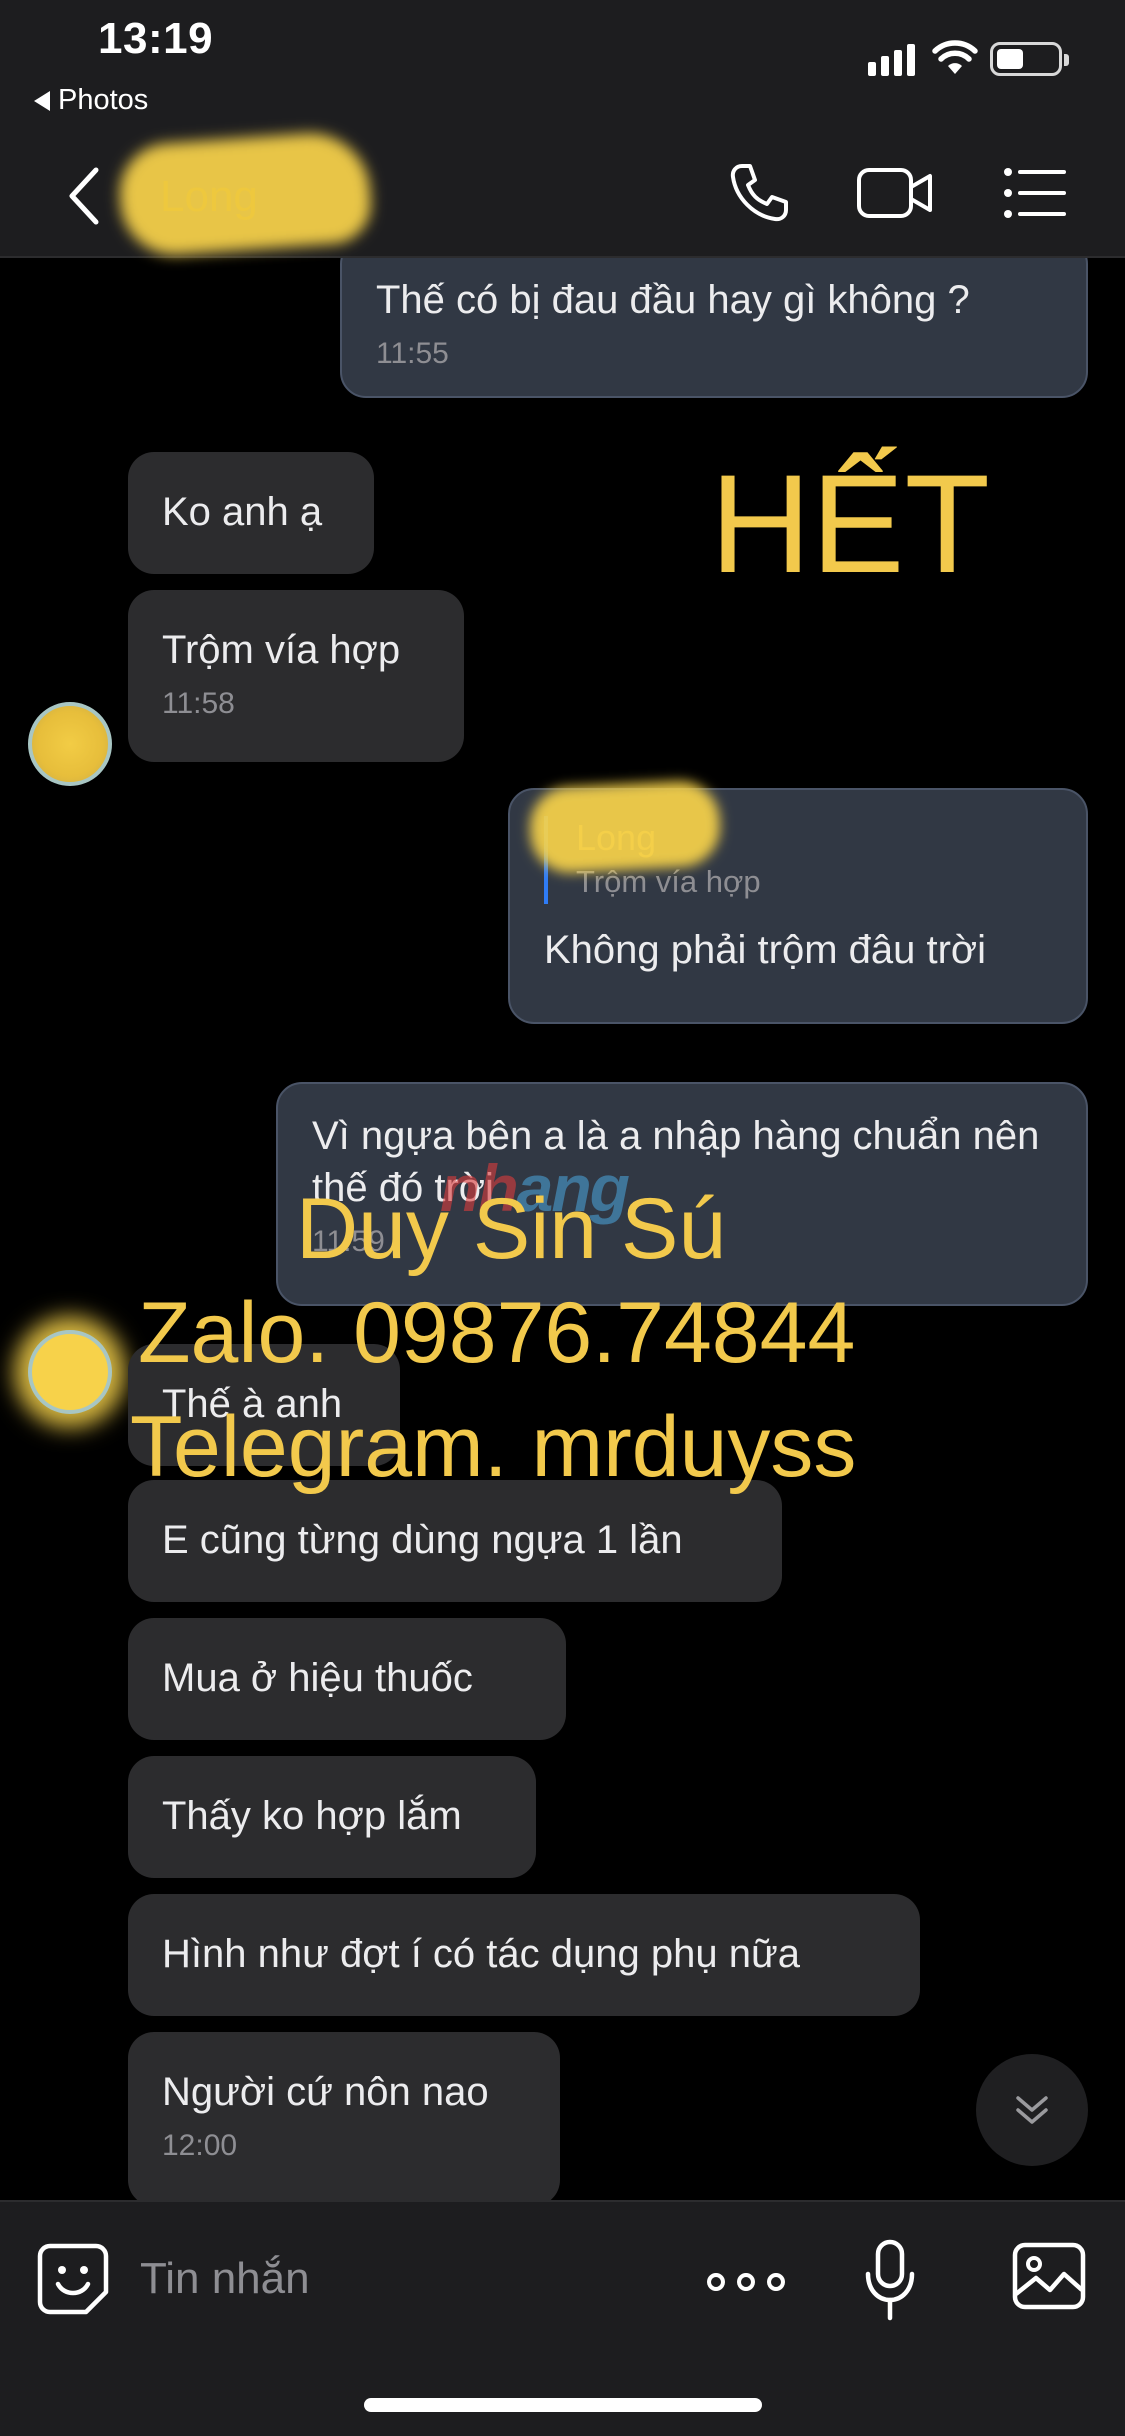 Image resolution: width=1125 pixels, height=2436 pixels. I want to click on battery-icon, so click(1029, 59).